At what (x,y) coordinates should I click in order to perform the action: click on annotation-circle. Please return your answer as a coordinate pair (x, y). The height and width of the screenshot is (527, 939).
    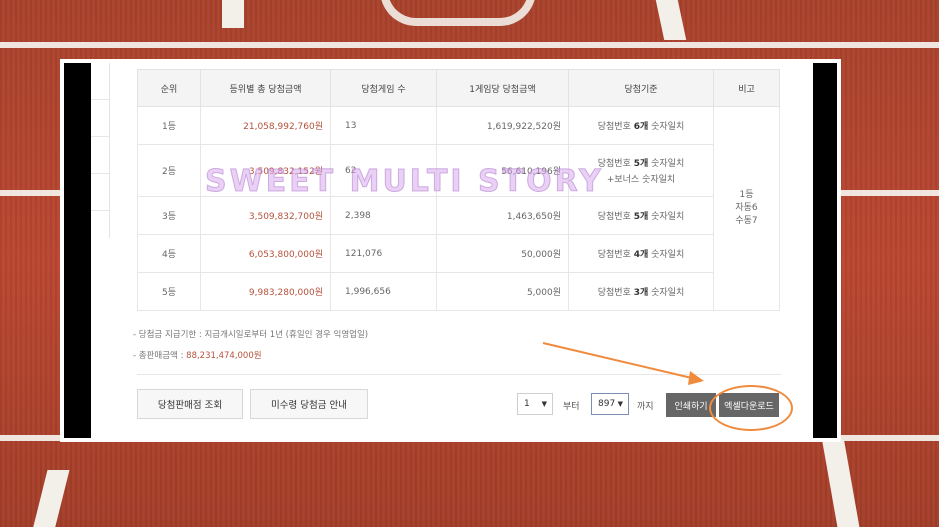
    Looking at the image, I should click on (751, 408).